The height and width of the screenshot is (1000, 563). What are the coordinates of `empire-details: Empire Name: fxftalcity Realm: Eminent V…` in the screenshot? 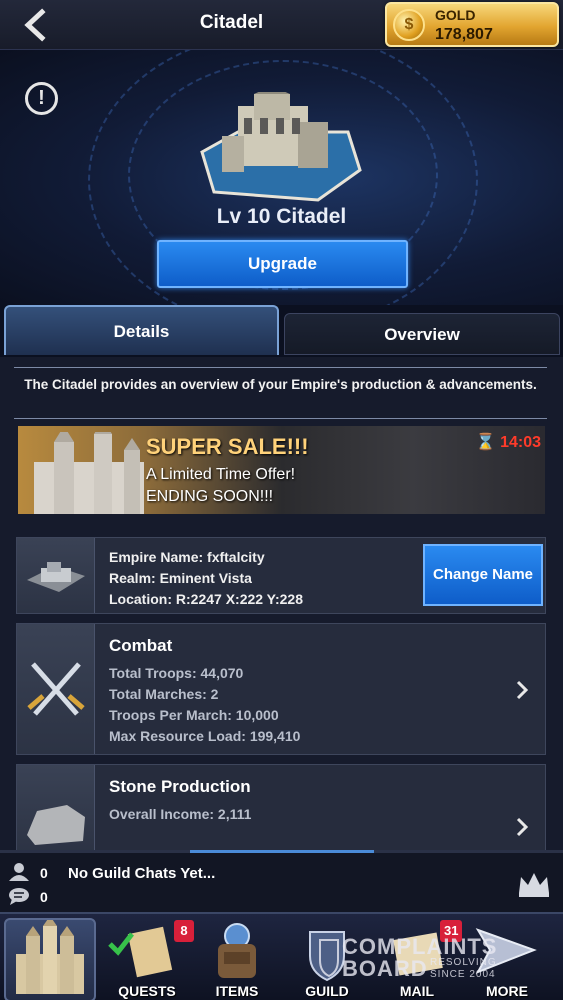 It's located at (206, 578).